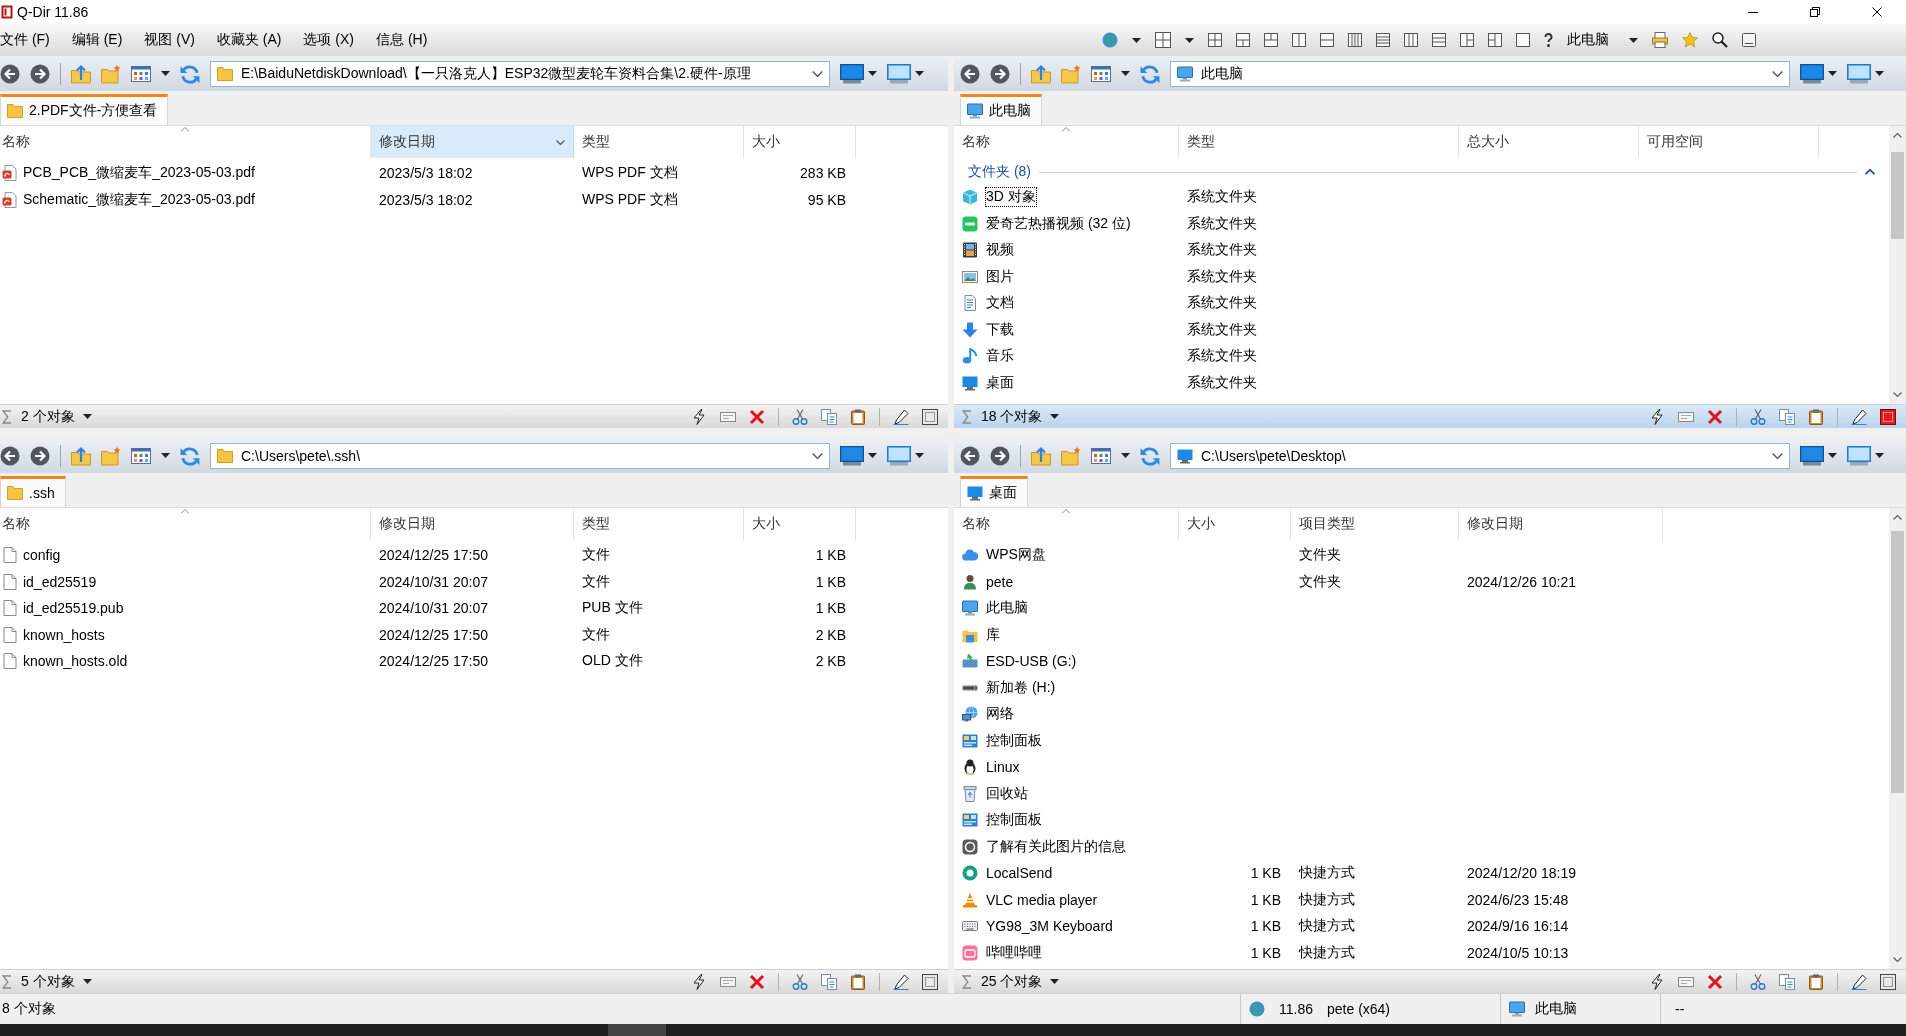  Describe the element at coordinates (1019, 873) in the screenshot. I see `file-name: LocalSend` at that location.